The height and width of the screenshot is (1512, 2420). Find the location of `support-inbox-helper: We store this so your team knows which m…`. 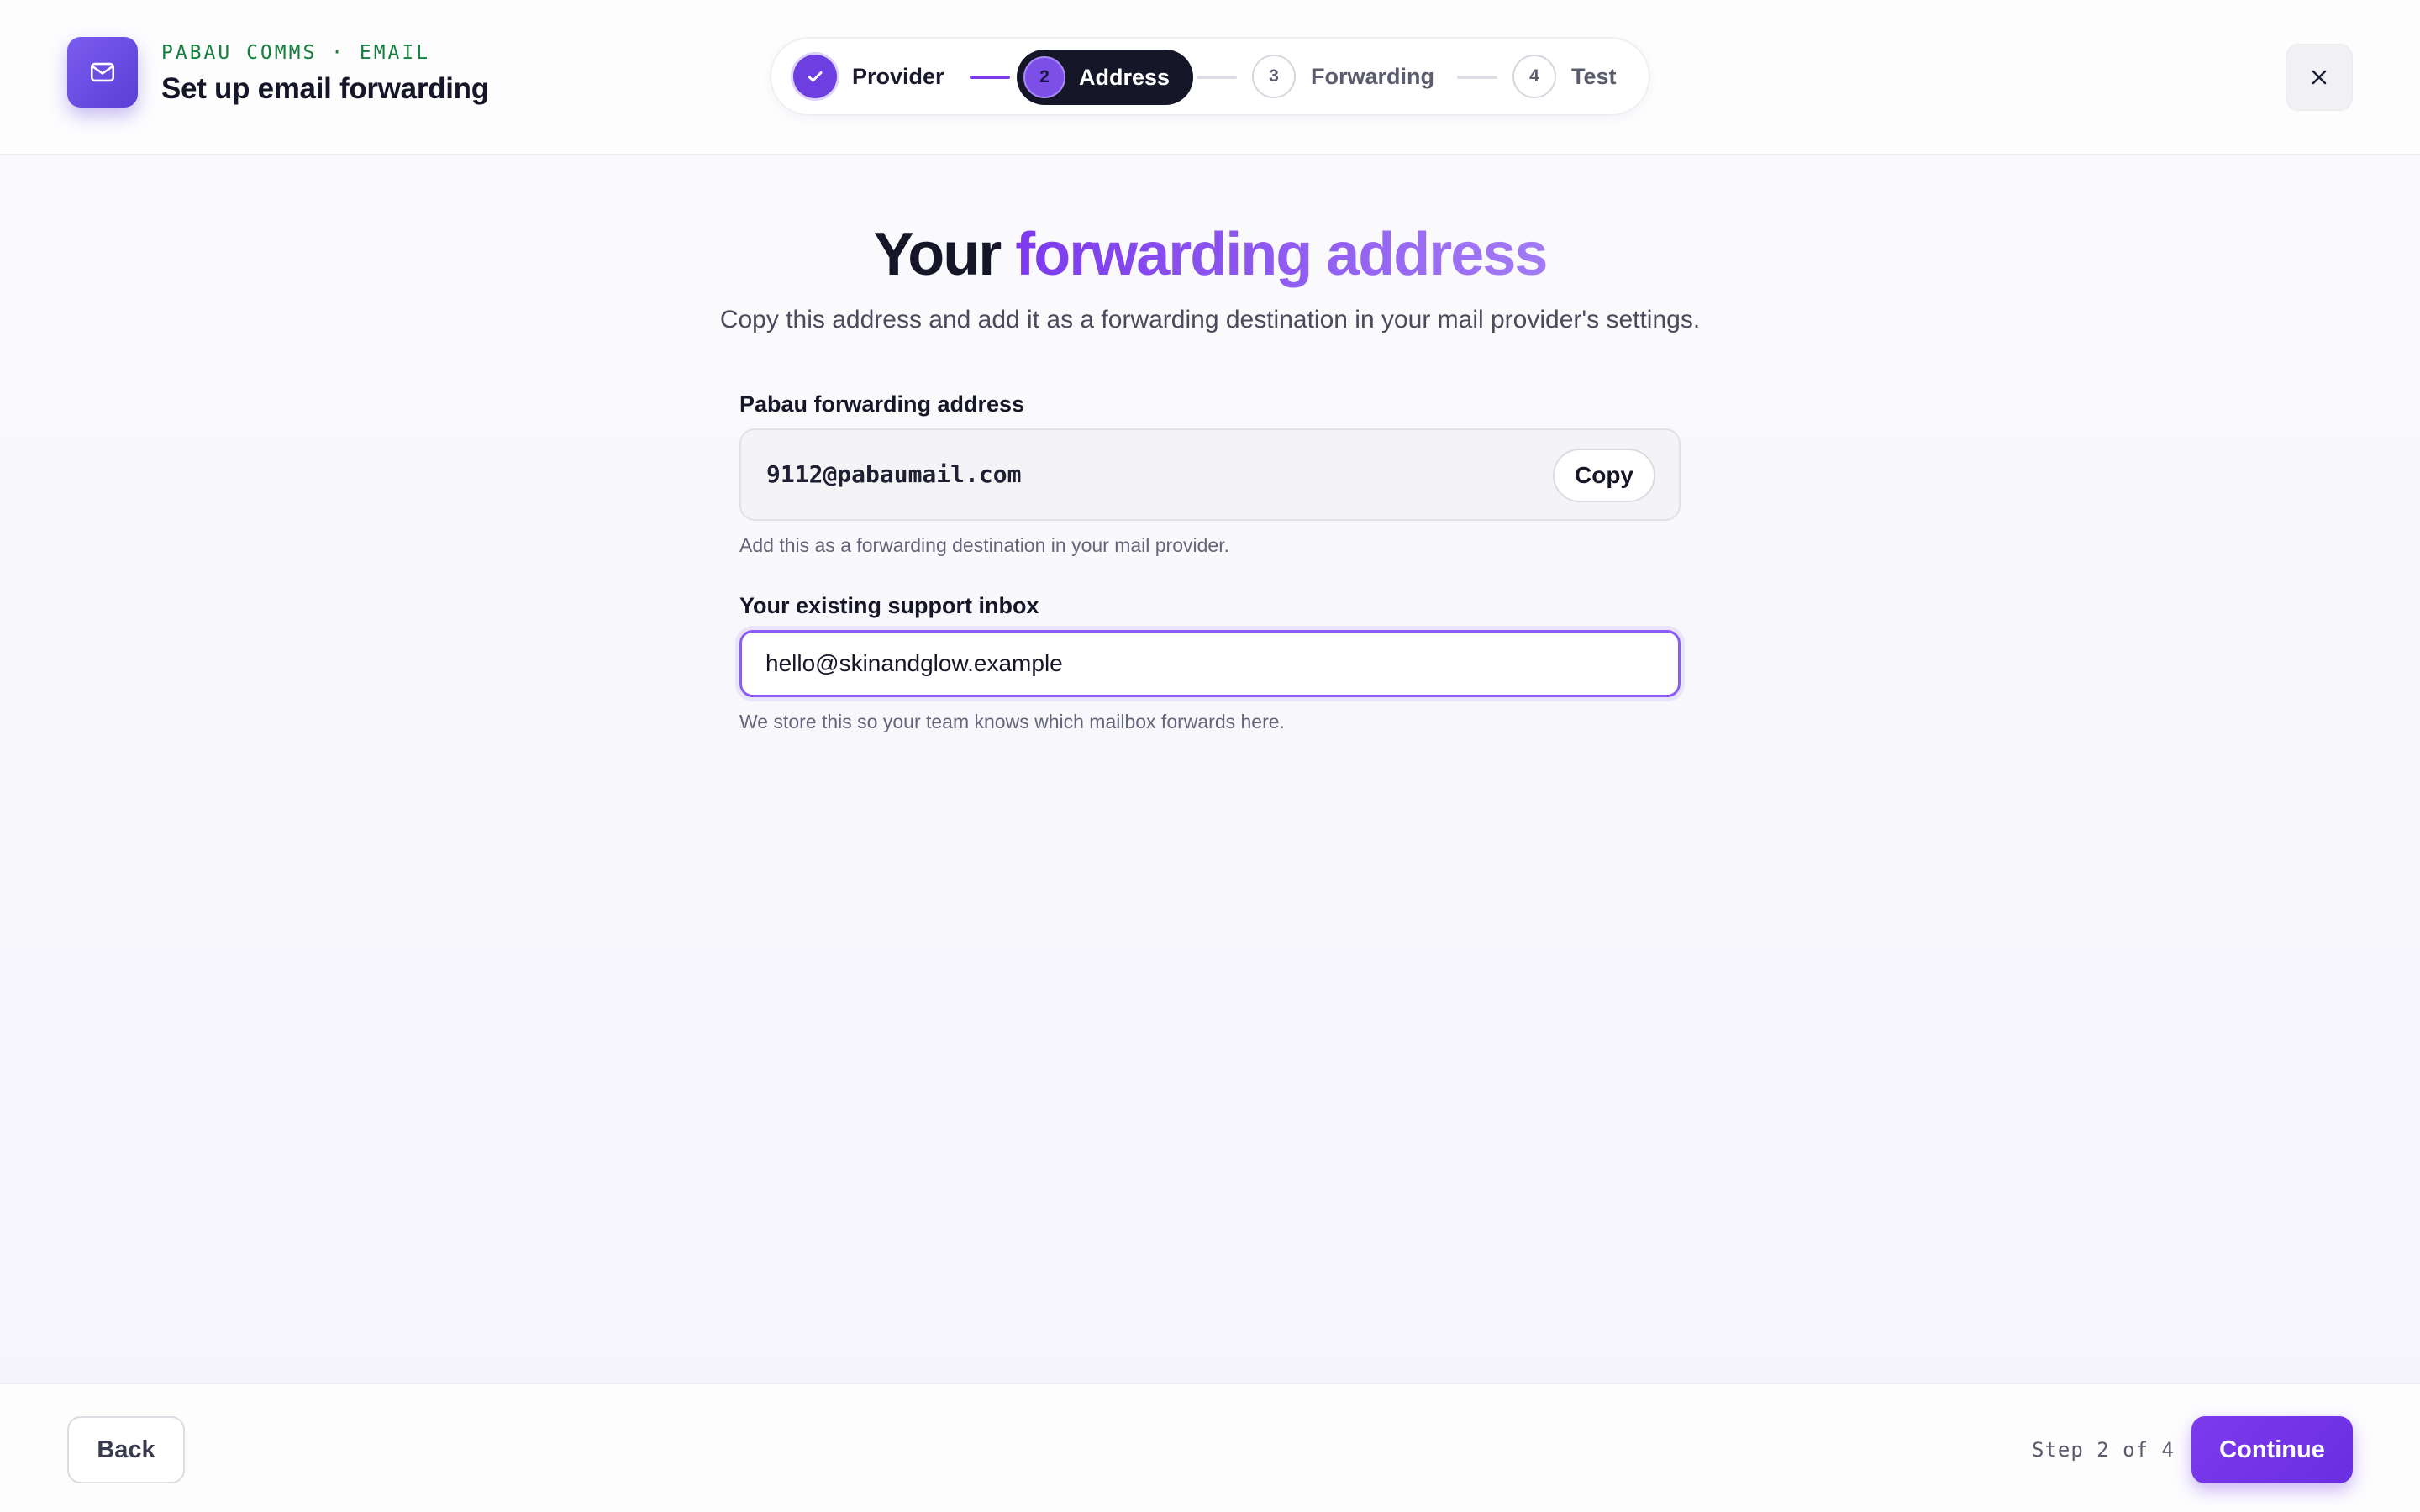

support-inbox-helper: We store this so your team knows which m… is located at coordinates (1012, 721).